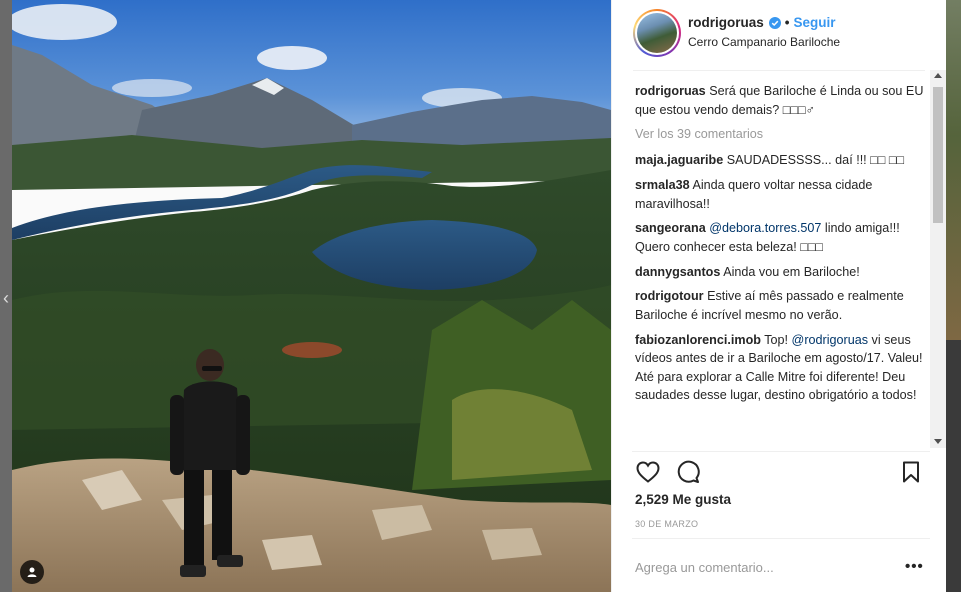 This screenshot has width=961, height=592. I want to click on caption-username: rodrigoruas, so click(670, 91).